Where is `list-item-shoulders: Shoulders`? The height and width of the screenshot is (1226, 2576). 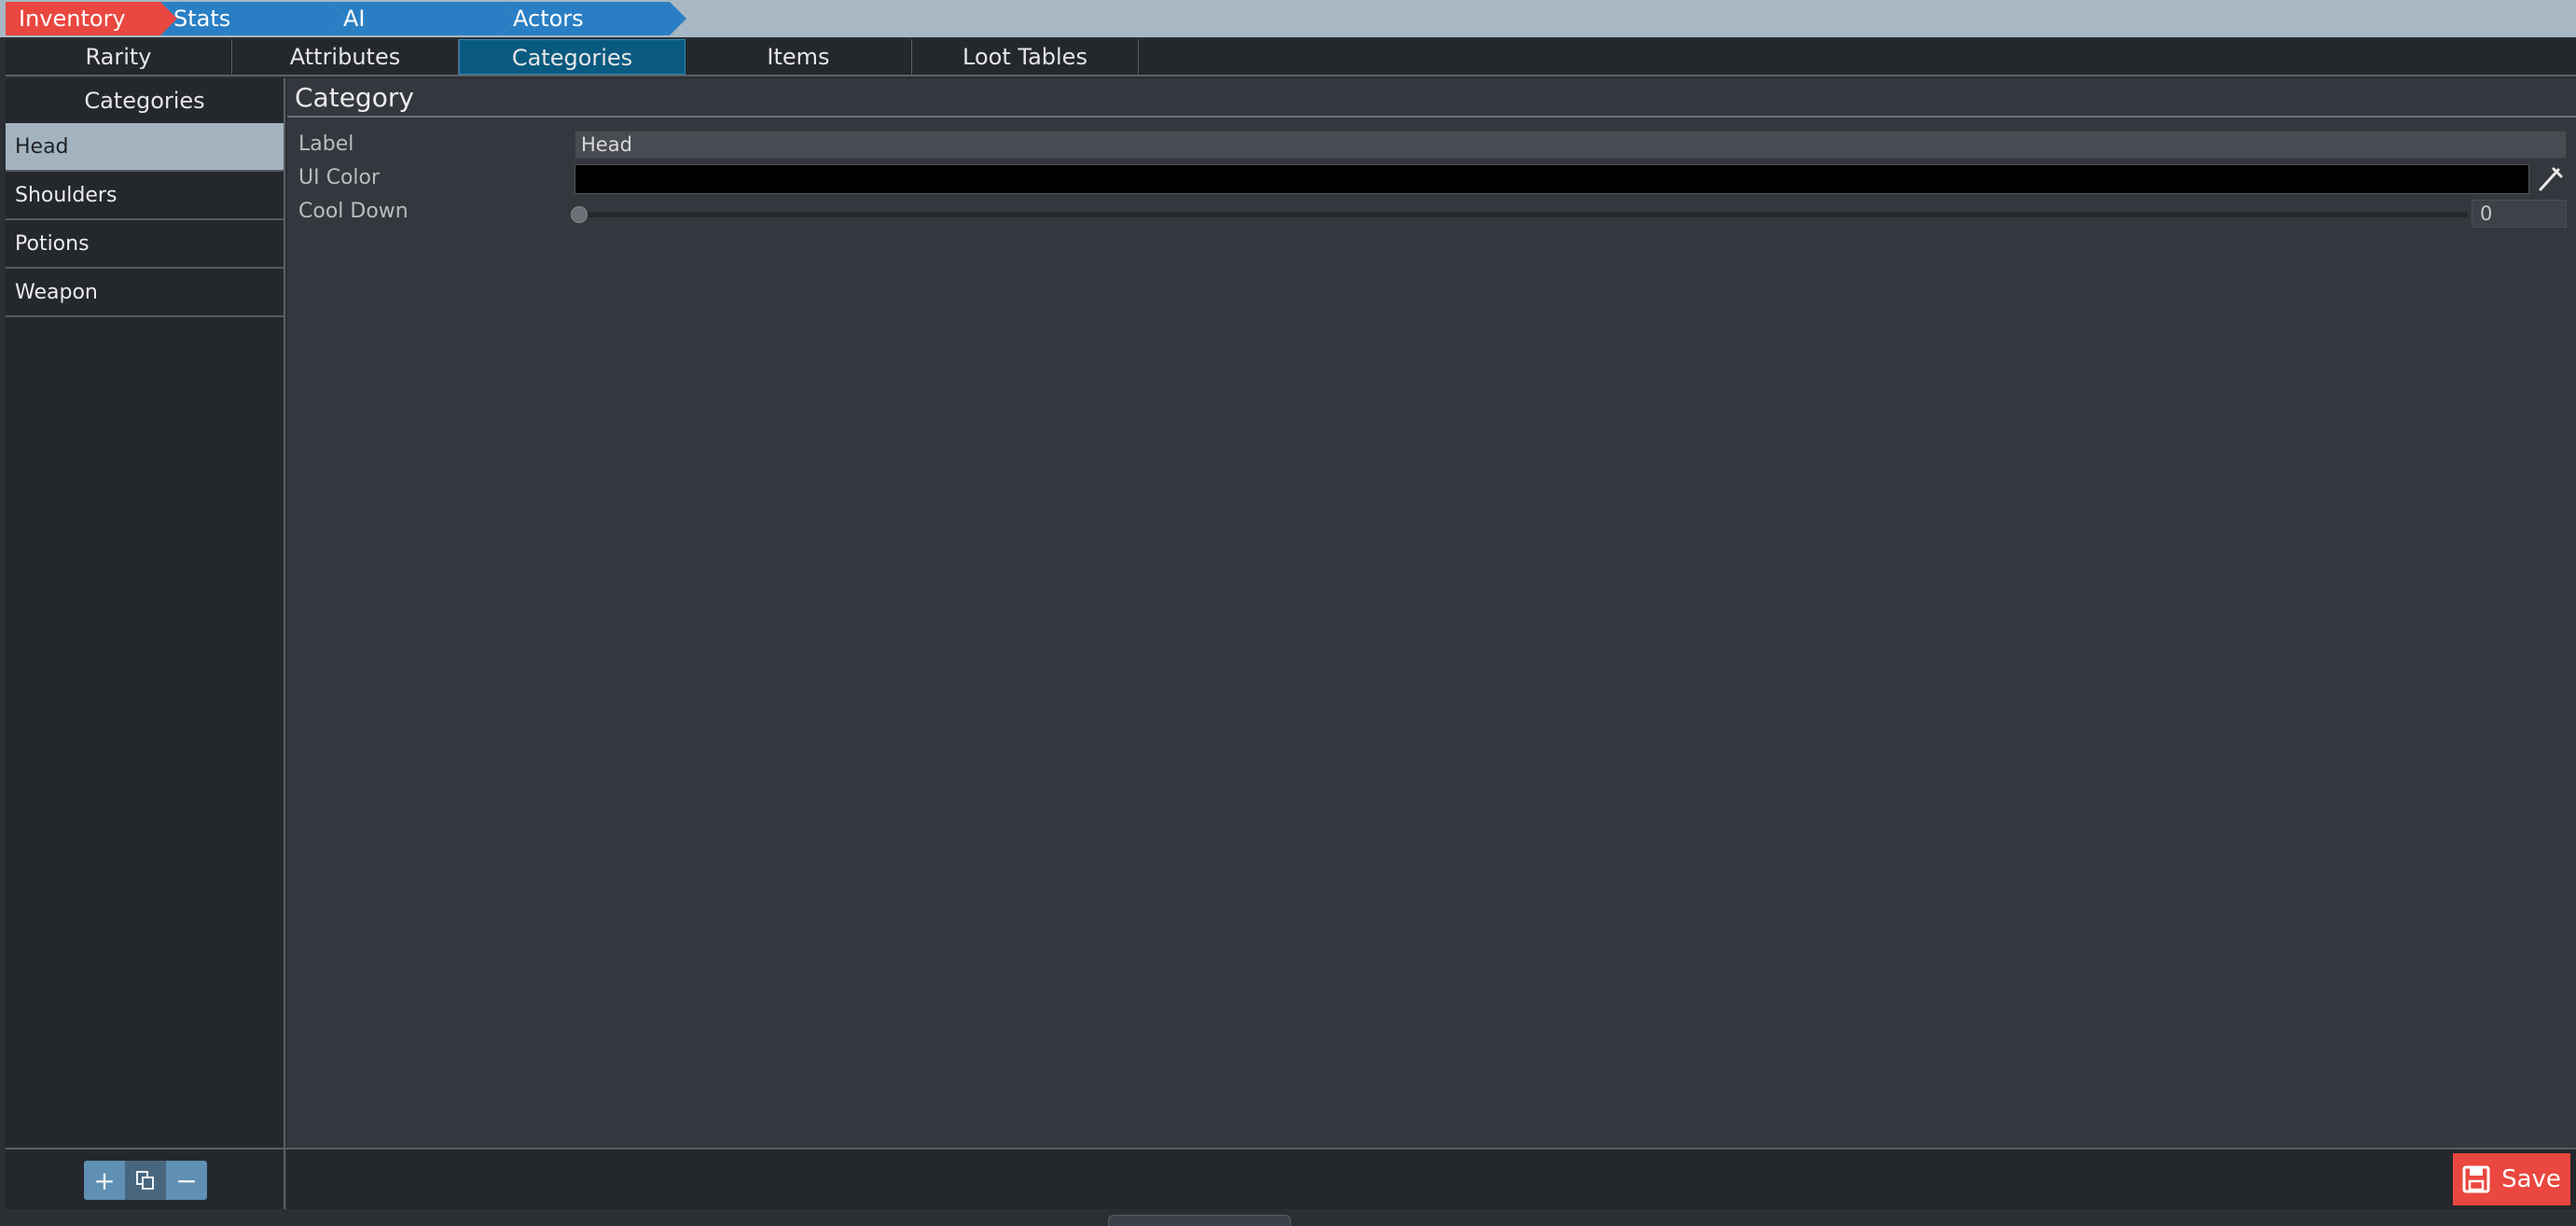
list-item-shoulders: Shoulders is located at coordinates (145, 196).